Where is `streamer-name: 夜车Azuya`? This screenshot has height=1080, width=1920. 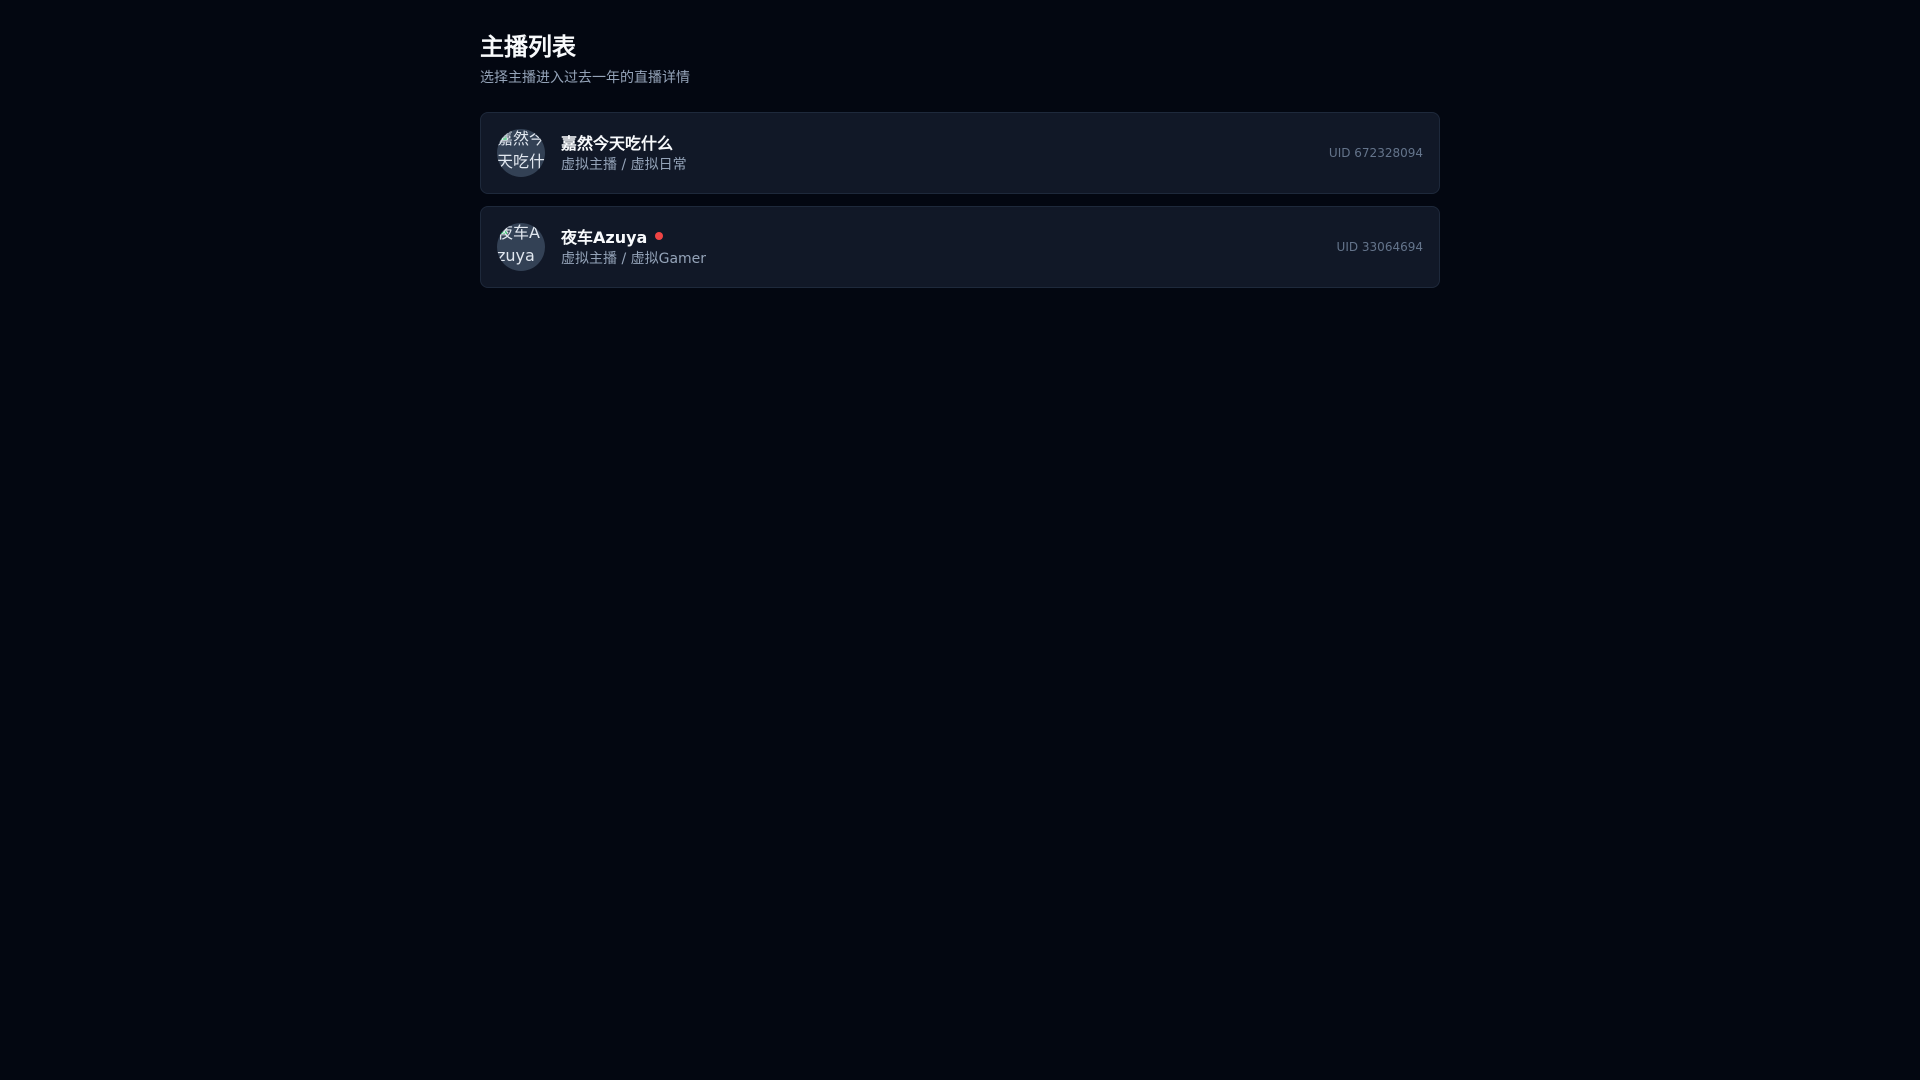
streamer-name: 夜车Azuya is located at coordinates (604, 237).